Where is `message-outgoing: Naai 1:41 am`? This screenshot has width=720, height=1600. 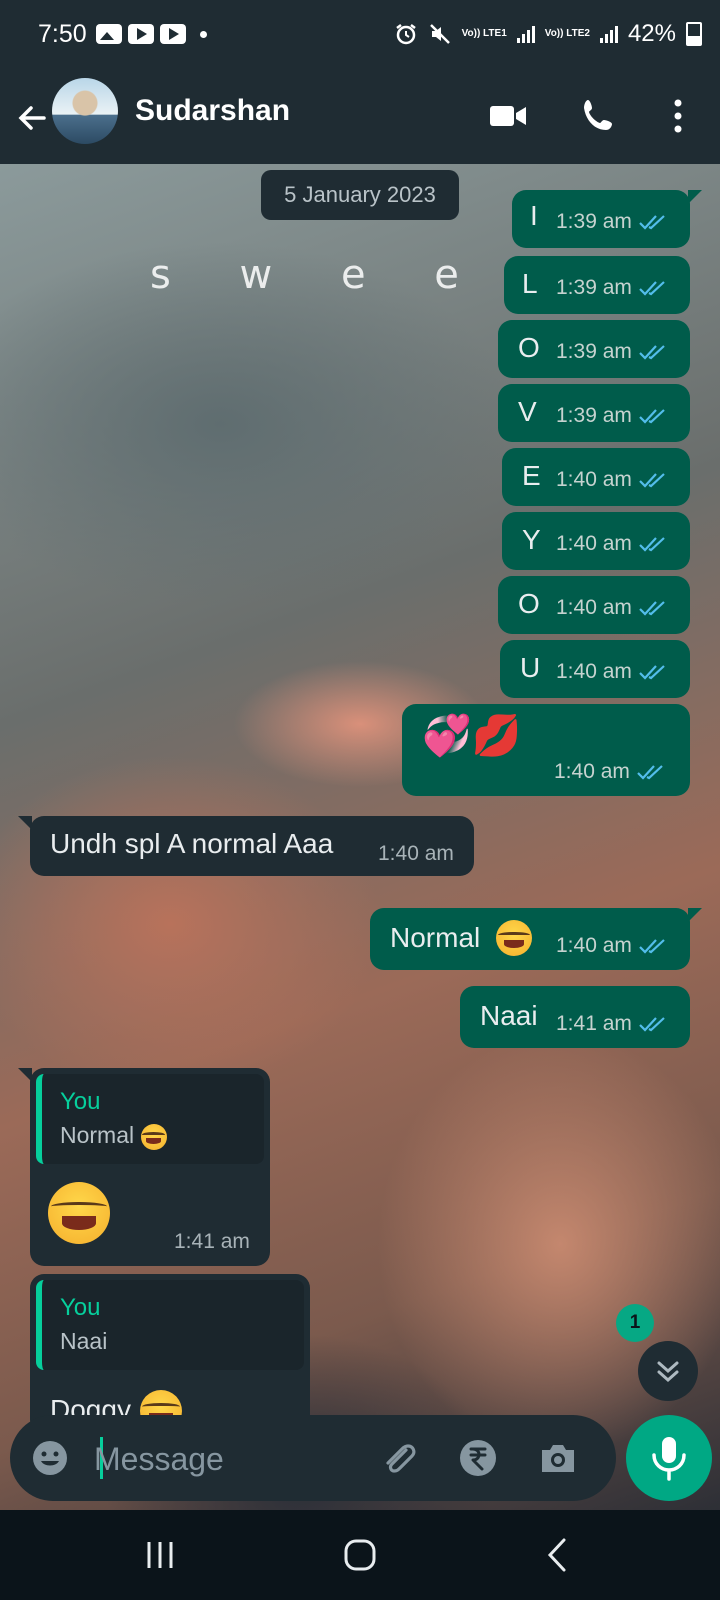
message-outgoing: Naai 1:41 am is located at coordinates (575, 1017).